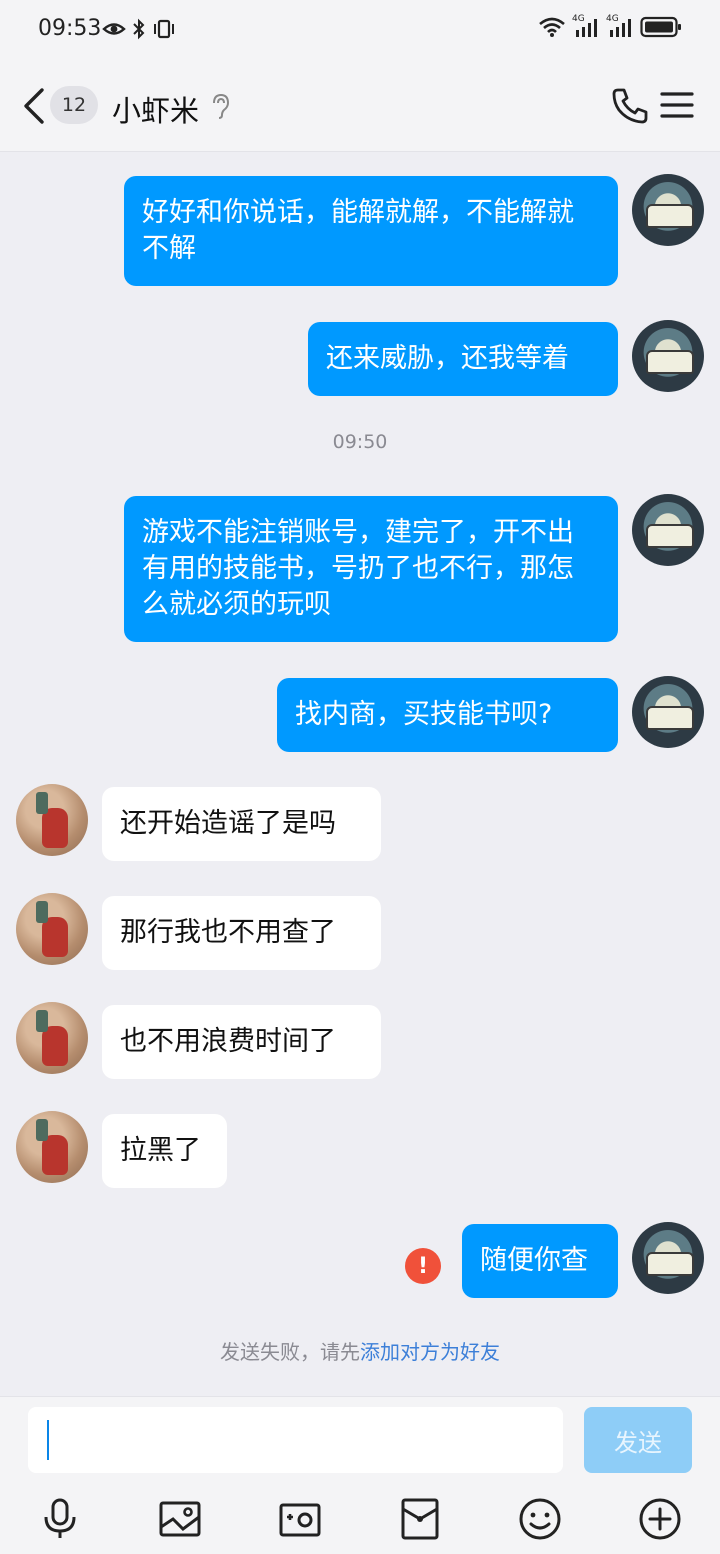  I want to click on status-time: 09:53, so click(70, 28).